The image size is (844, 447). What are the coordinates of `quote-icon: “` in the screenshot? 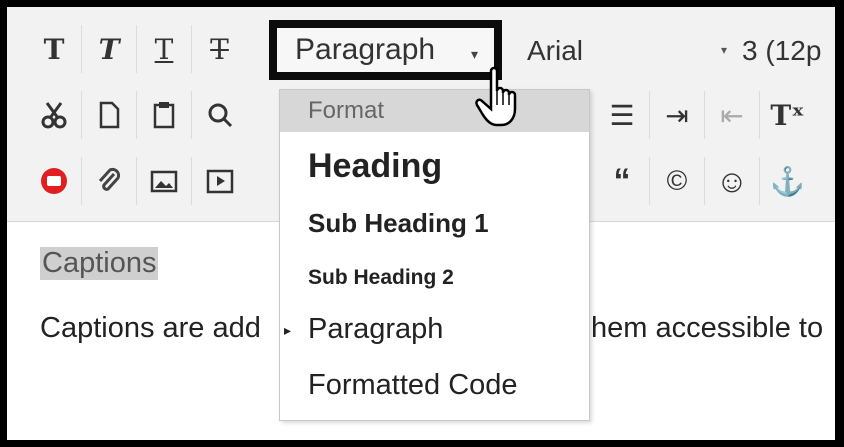 It's located at (622, 181).